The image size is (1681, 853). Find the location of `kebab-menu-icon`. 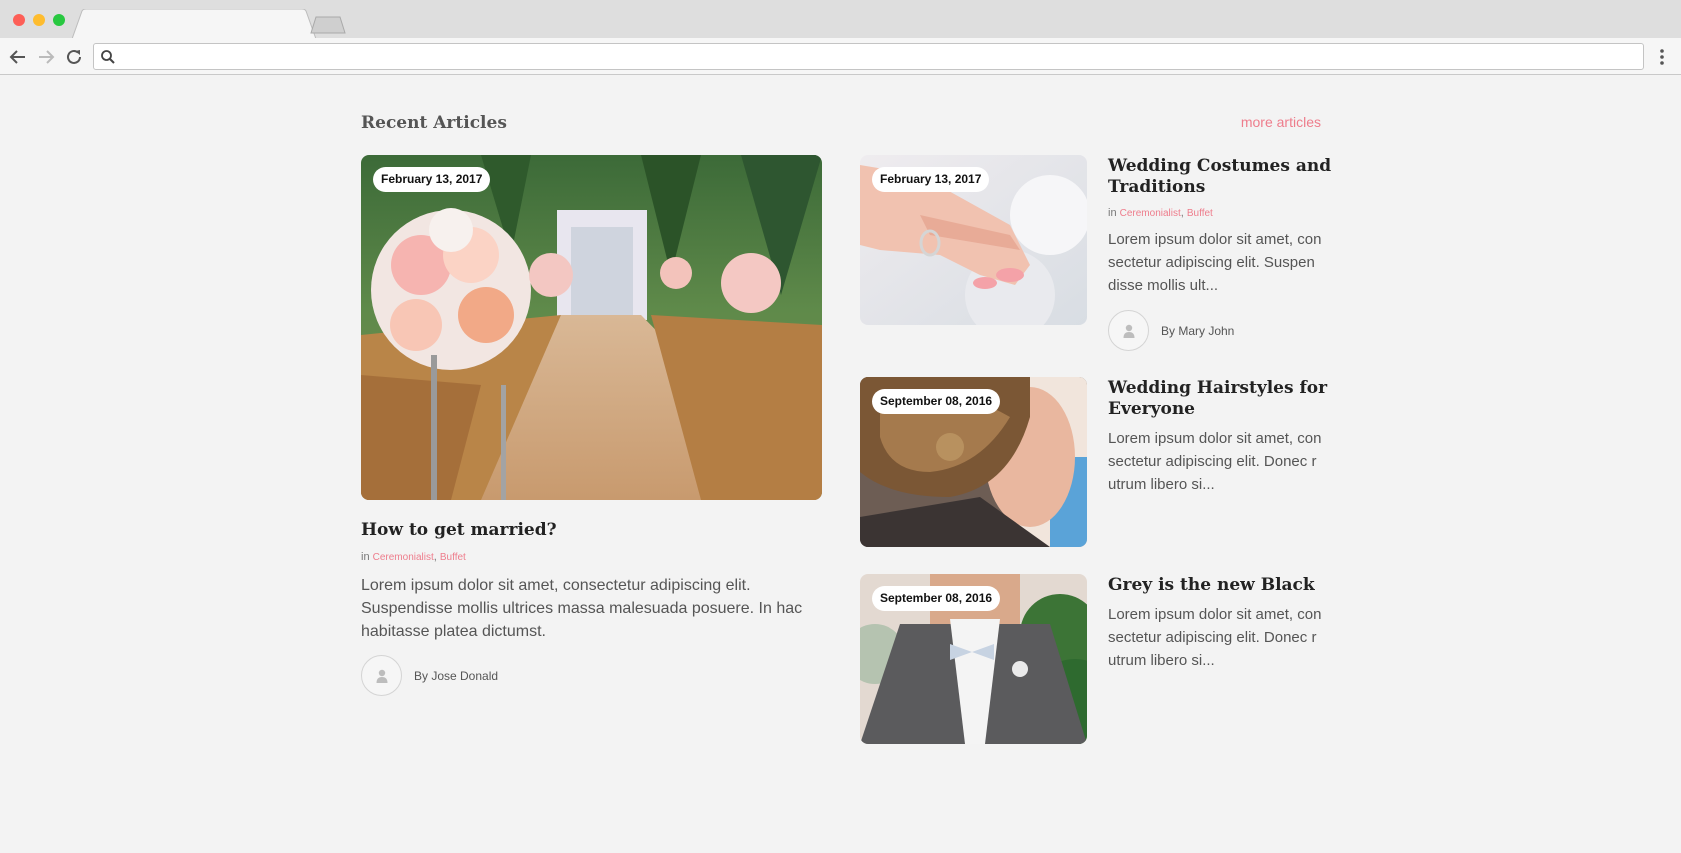

kebab-menu-icon is located at coordinates (1662, 57).